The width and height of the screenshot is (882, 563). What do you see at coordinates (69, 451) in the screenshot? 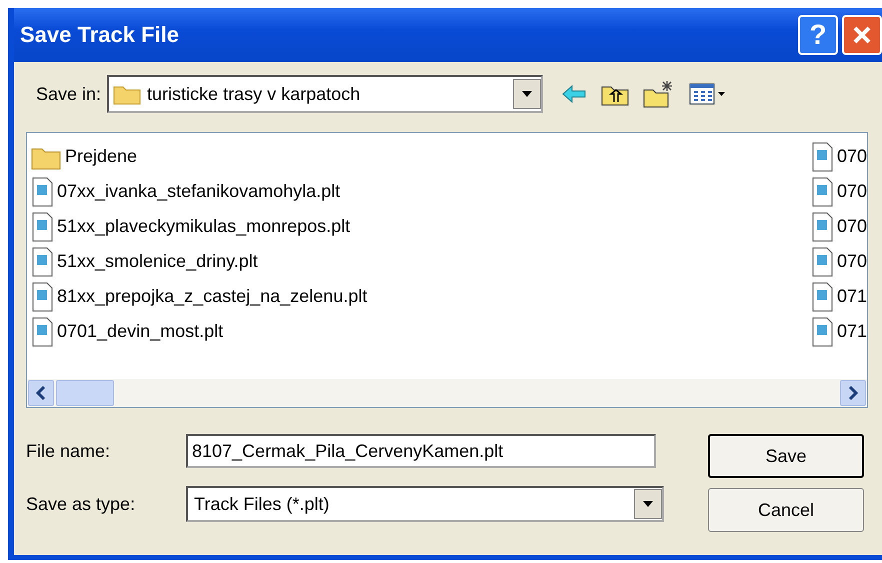
I see `file-name-label: File name:` at bounding box center [69, 451].